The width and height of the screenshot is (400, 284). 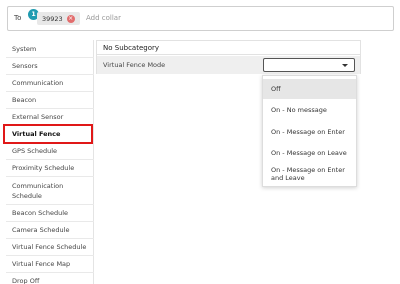 What do you see at coordinates (50, 151) in the screenshot?
I see `sidebar-item-gps-schedule: GPS Schedule` at bounding box center [50, 151].